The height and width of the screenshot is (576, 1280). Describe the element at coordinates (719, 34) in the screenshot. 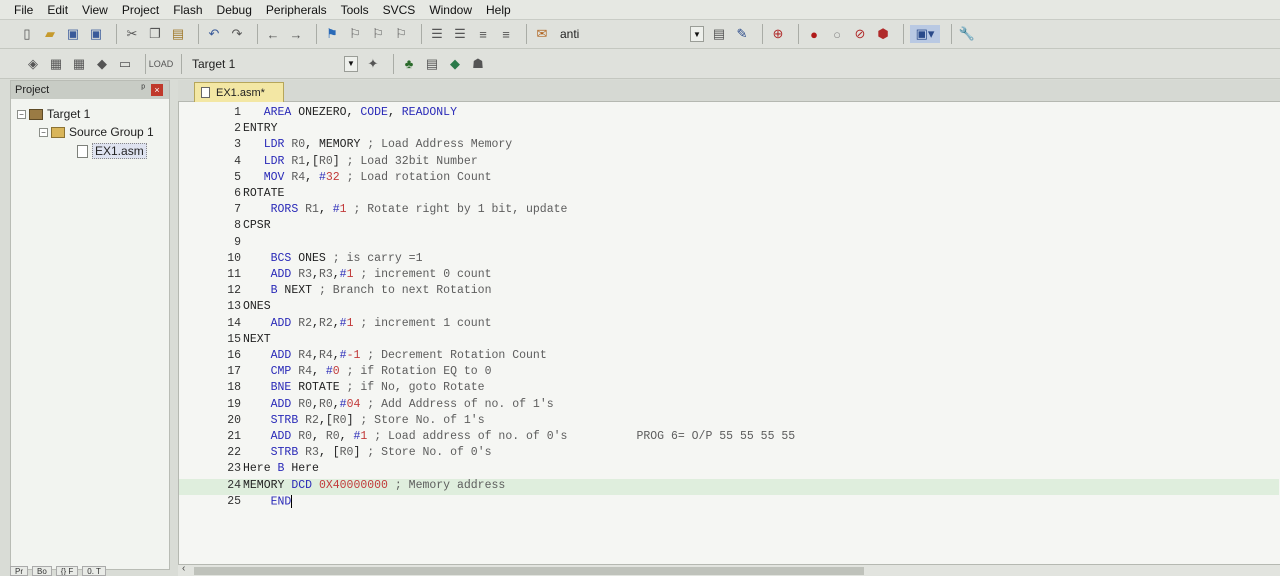

I see `find-icon: ▤` at that location.